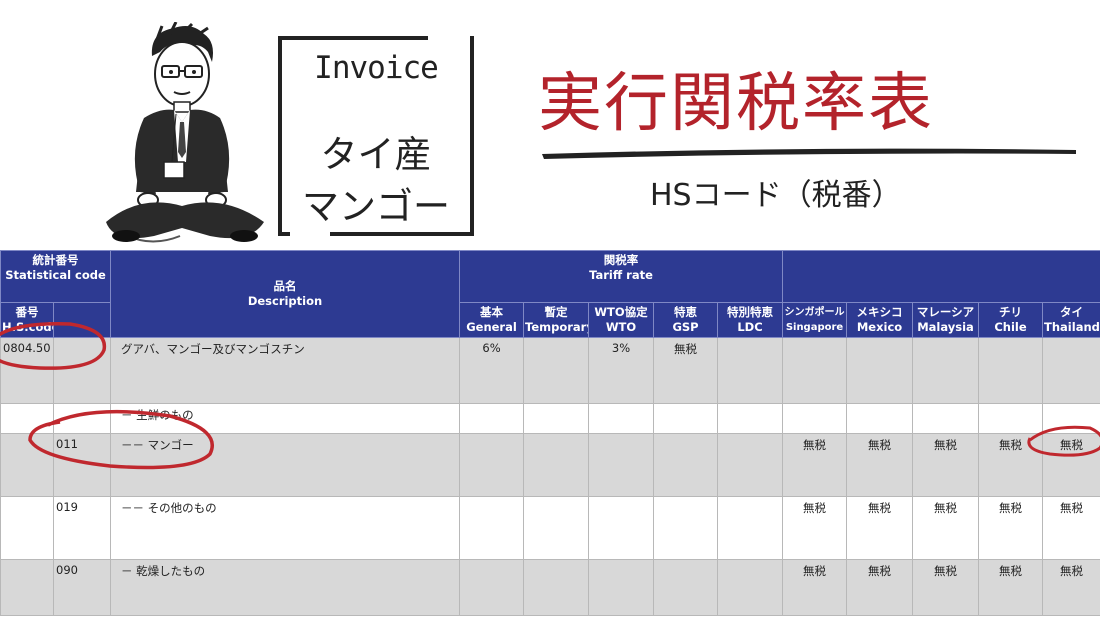  I want to click on table-row: 0804.50 グアバ、マンゴー及びマンゴスチン 6% 3% 無税, so click(550, 370).